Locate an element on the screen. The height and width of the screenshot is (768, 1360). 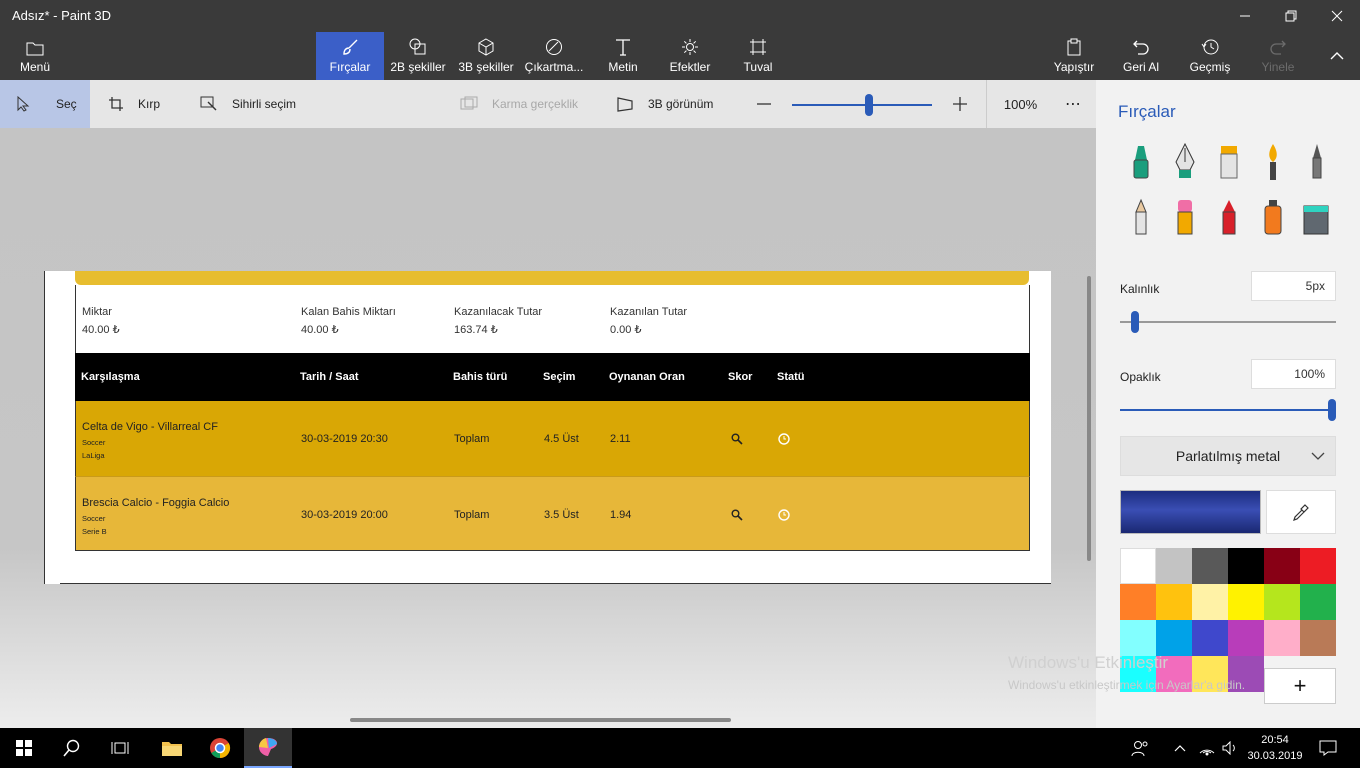
restore-button is located at coordinates (1291, 16).